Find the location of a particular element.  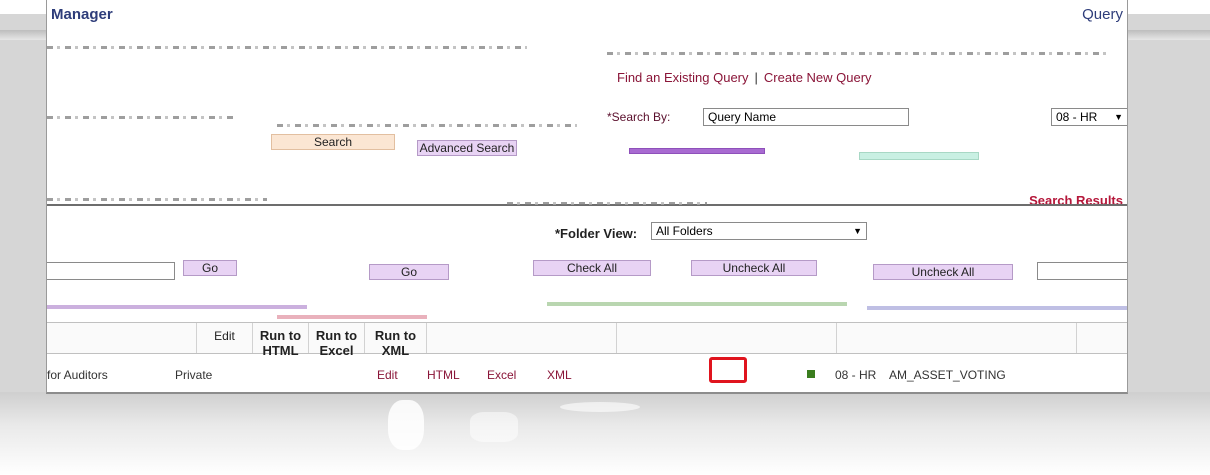

row-edit-link: Edit is located at coordinates (387, 375).